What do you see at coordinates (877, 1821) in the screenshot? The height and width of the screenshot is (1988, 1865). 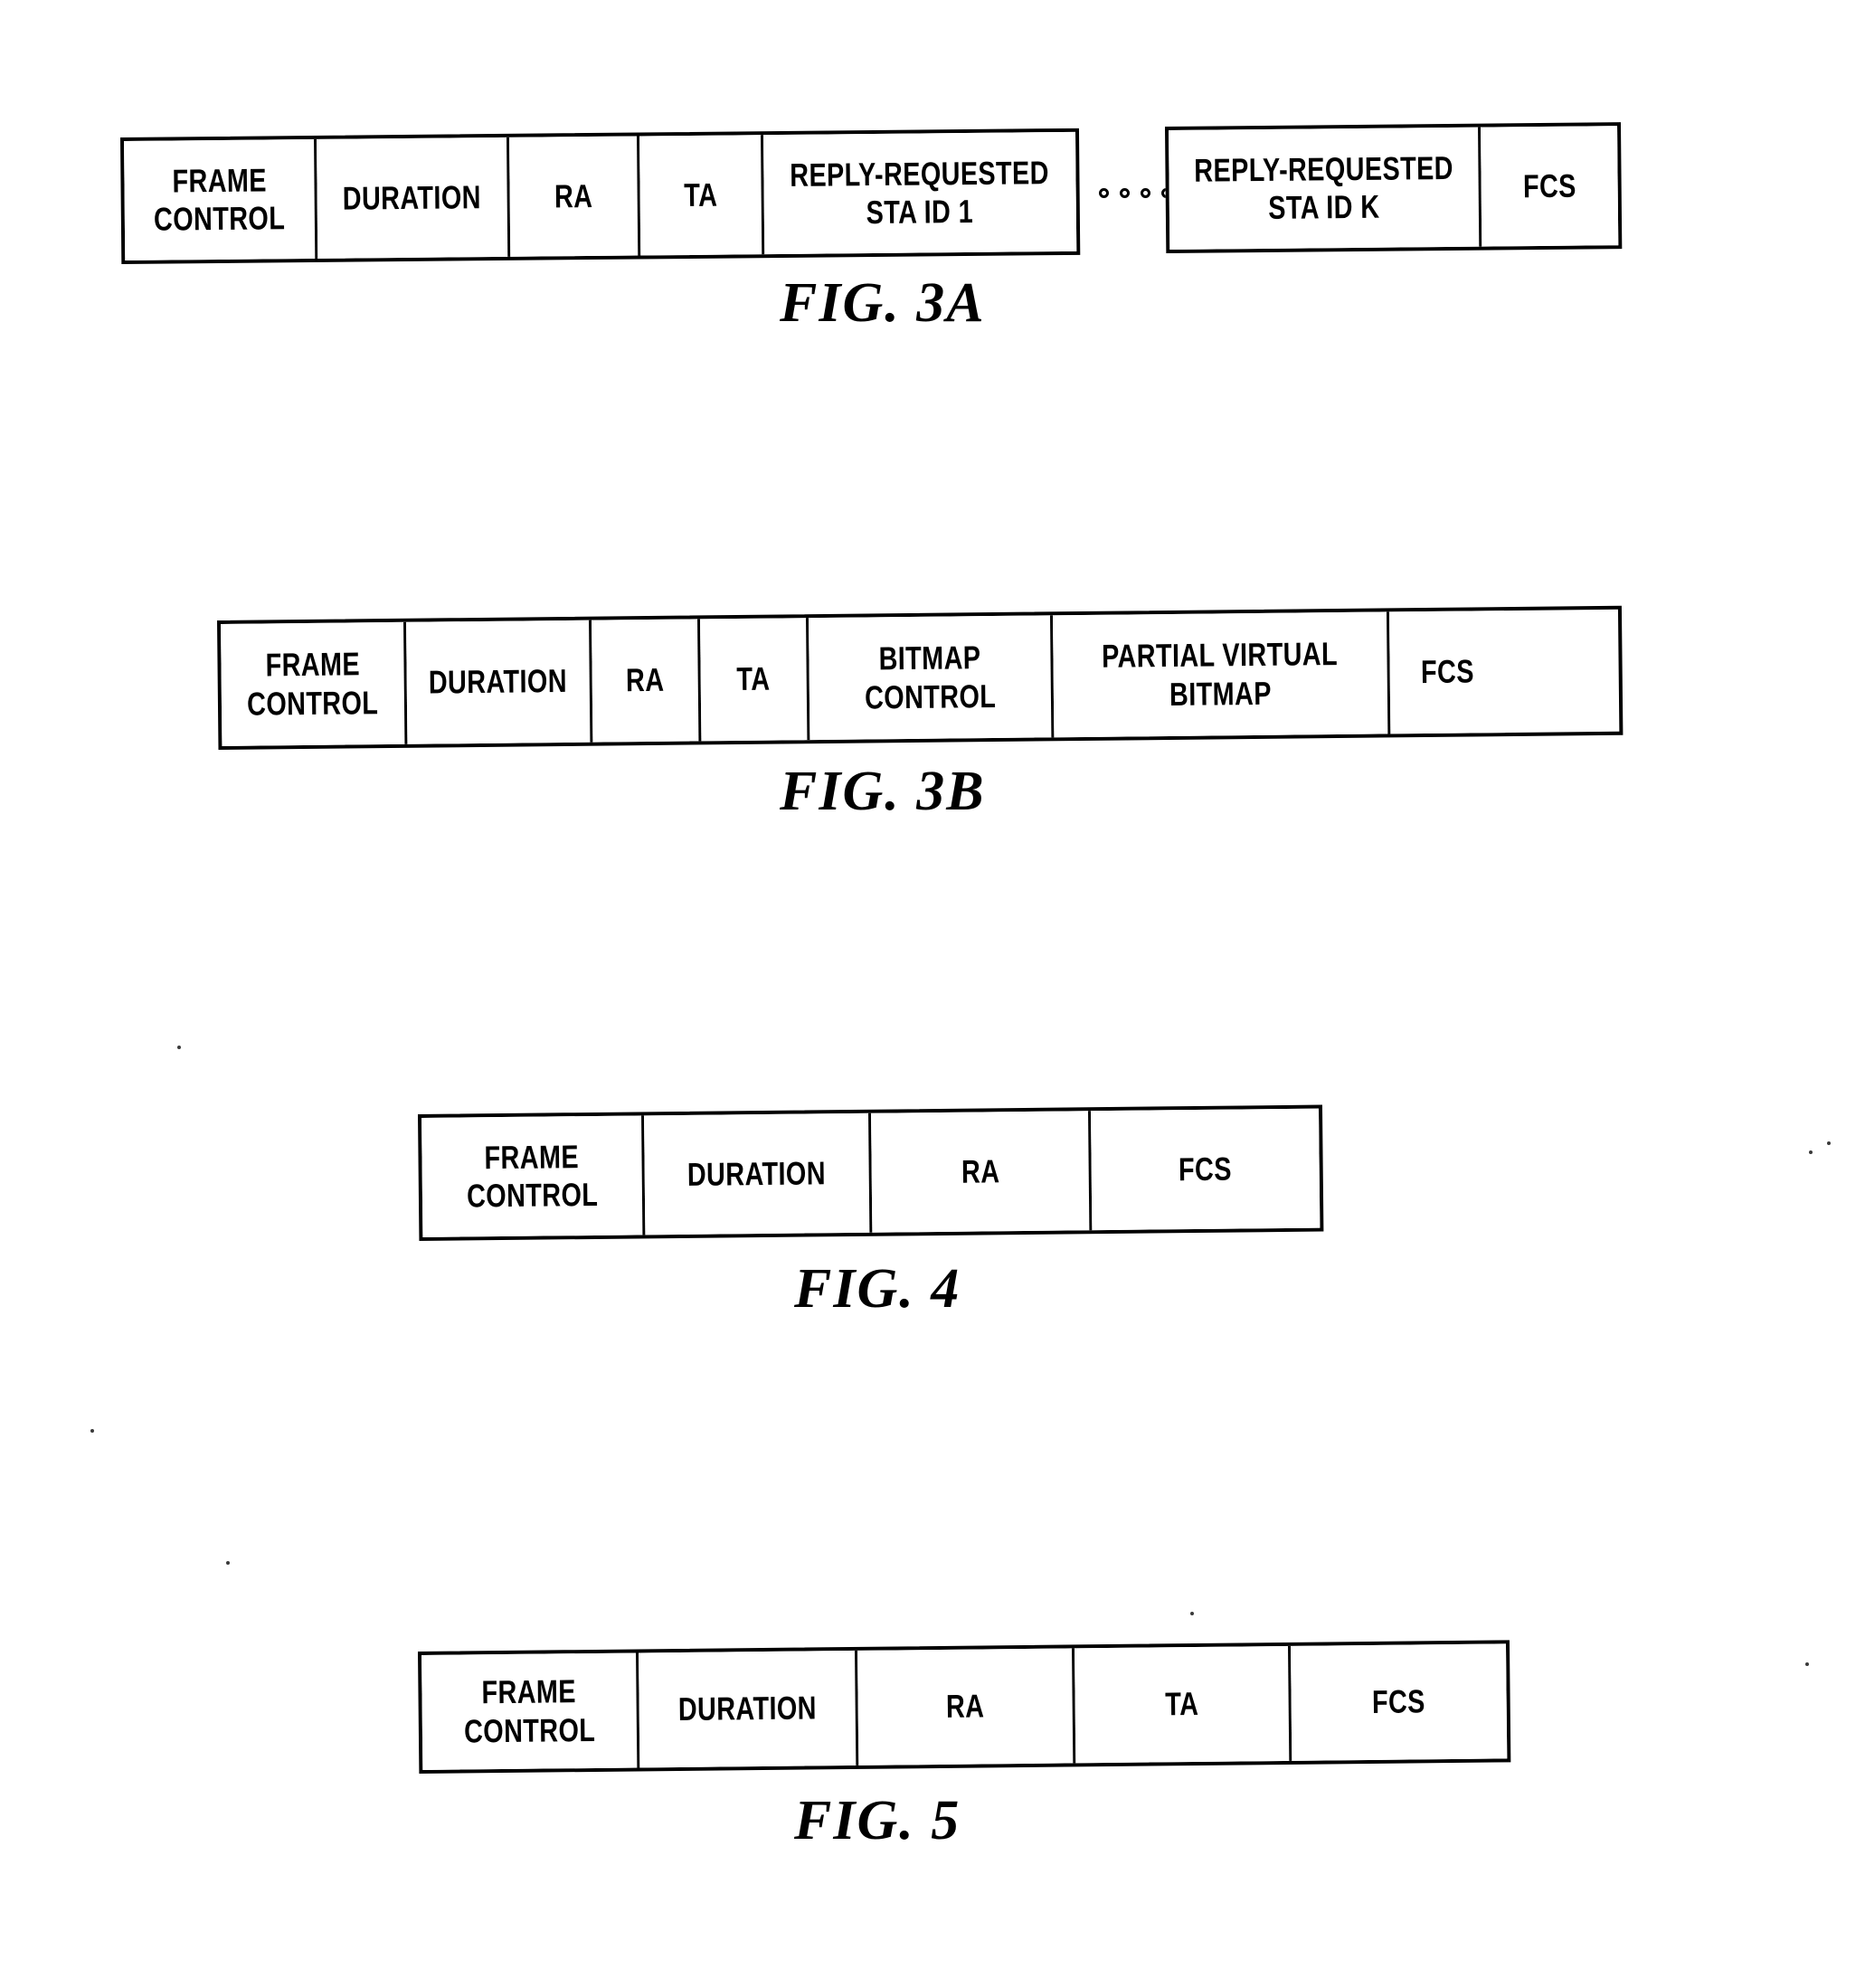 I see `figure-caption-5: FIG. 5` at bounding box center [877, 1821].